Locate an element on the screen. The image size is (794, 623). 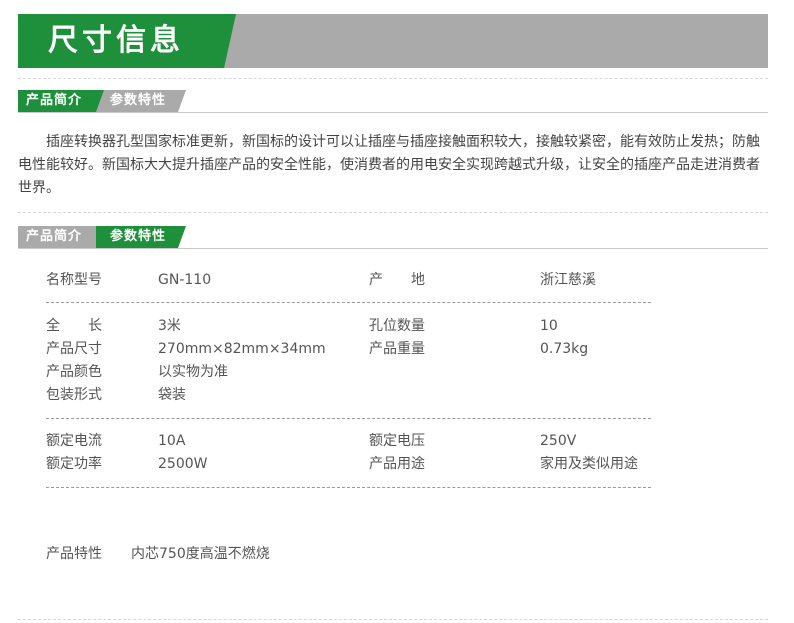
spec-value: 10A is located at coordinates (172, 441).